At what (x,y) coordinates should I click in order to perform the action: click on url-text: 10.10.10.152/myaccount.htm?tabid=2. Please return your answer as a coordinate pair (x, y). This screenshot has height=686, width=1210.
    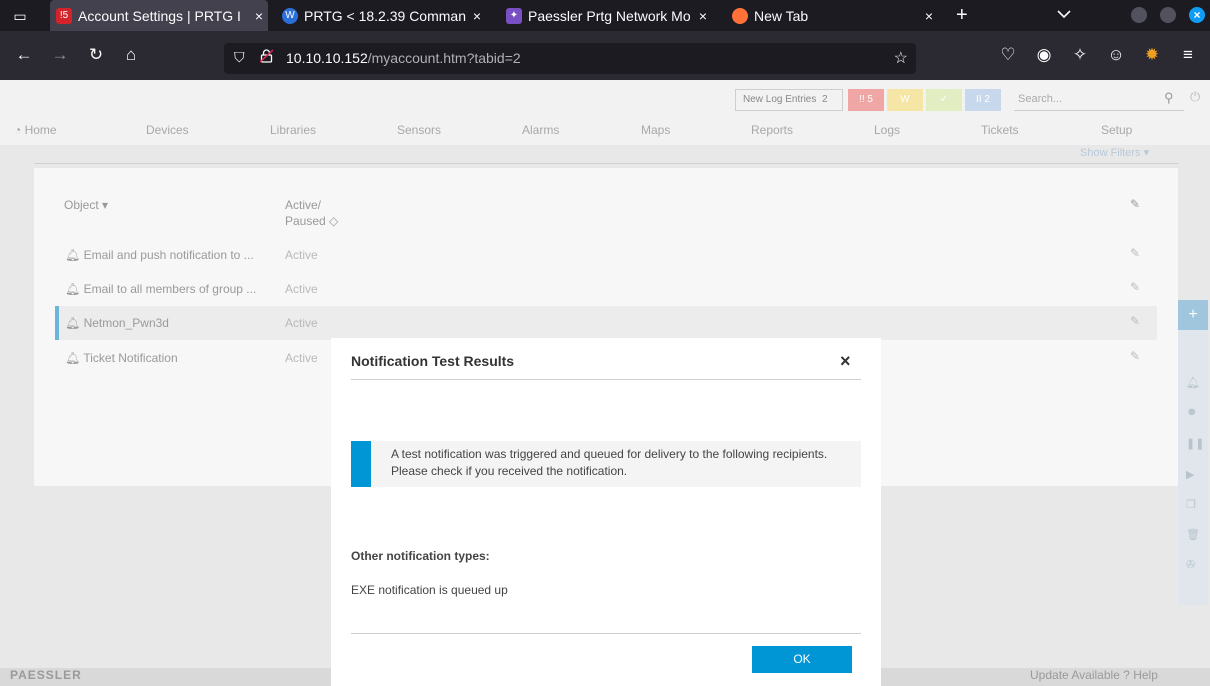
    Looking at the image, I should click on (403, 58).